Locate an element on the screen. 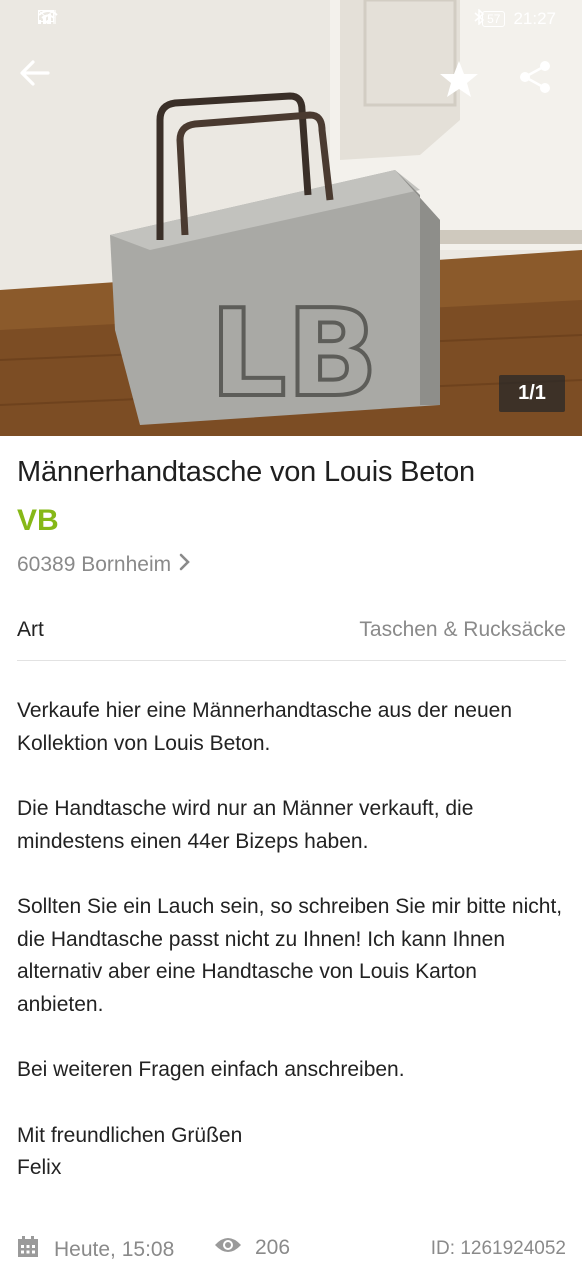 The image size is (582, 1281). posted-date: Heute, 15:08 is located at coordinates (95, 1250).